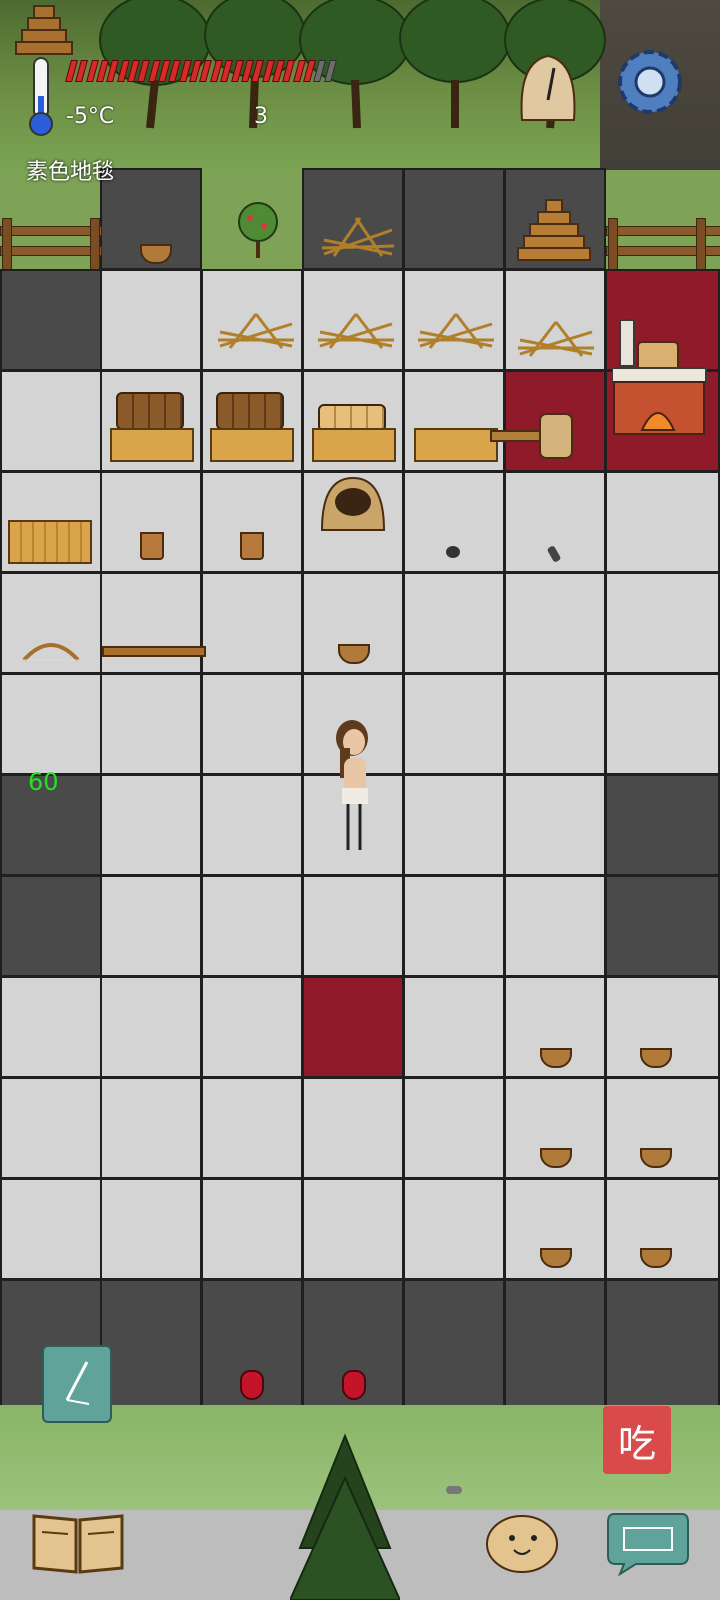 The image size is (720, 1600). I want to click on temperature-readout: -5°C, so click(90, 116).